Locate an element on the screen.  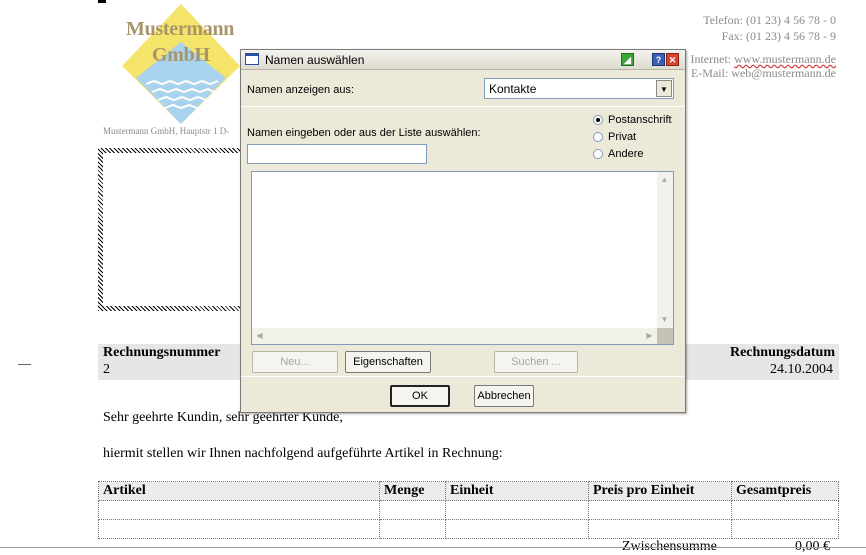
logo-text-line2: GmbH is located at coordinates (181, 55).